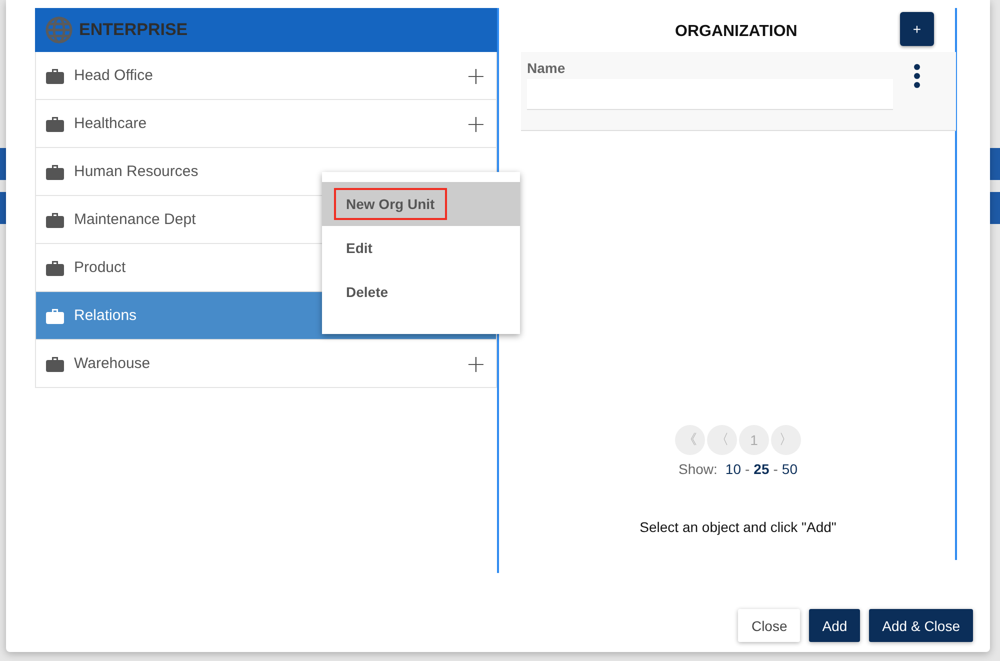 The width and height of the screenshot is (1000, 661). I want to click on add-button: +, so click(917, 29).